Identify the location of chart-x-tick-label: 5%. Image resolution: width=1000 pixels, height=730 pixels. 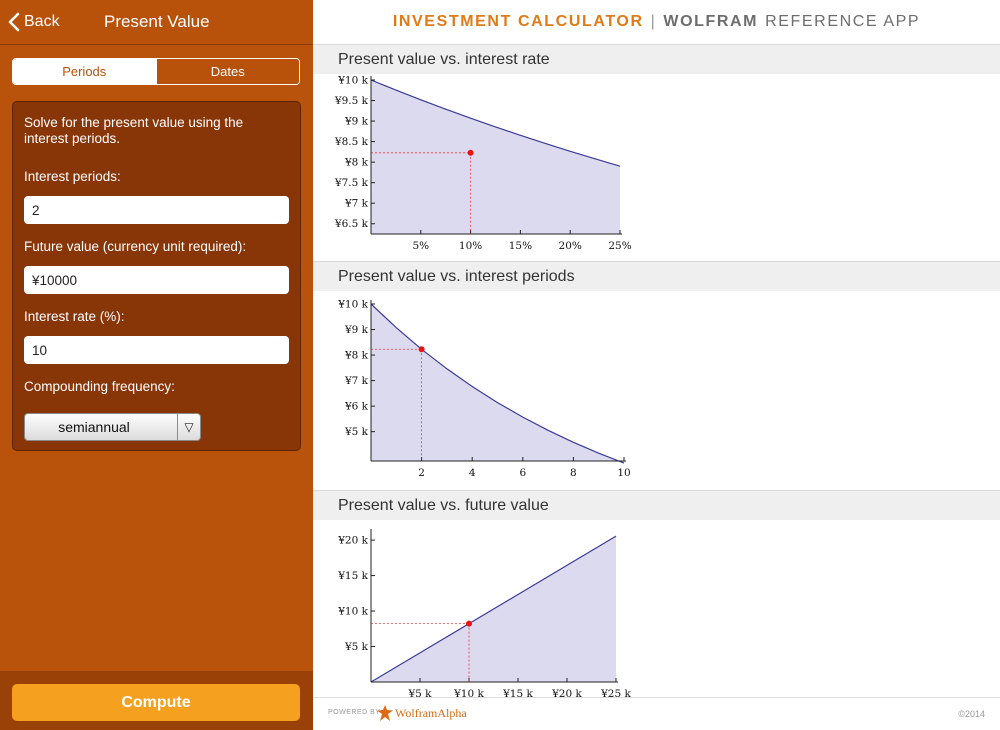
(420, 246).